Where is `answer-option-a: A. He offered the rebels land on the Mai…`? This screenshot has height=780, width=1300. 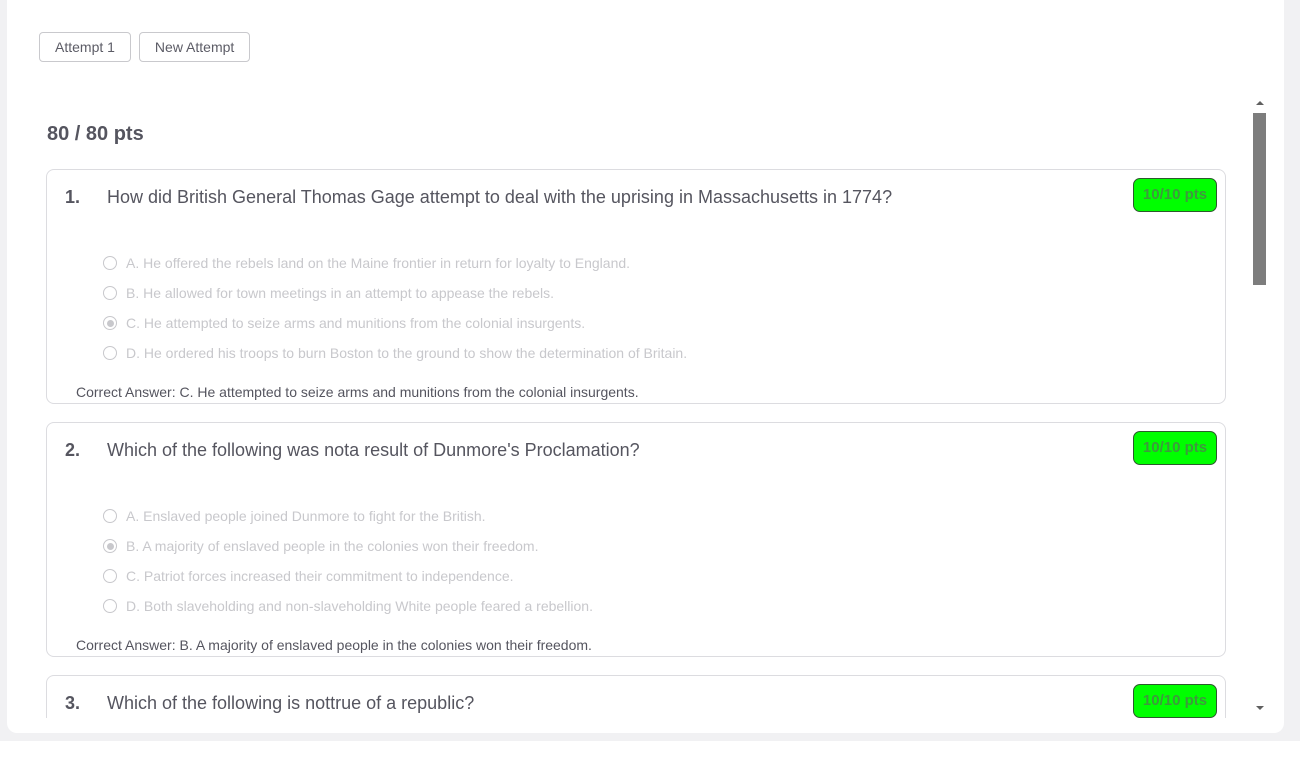
answer-option-a: A. He offered the rebels land on the Mai… is located at coordinates (395, 263).